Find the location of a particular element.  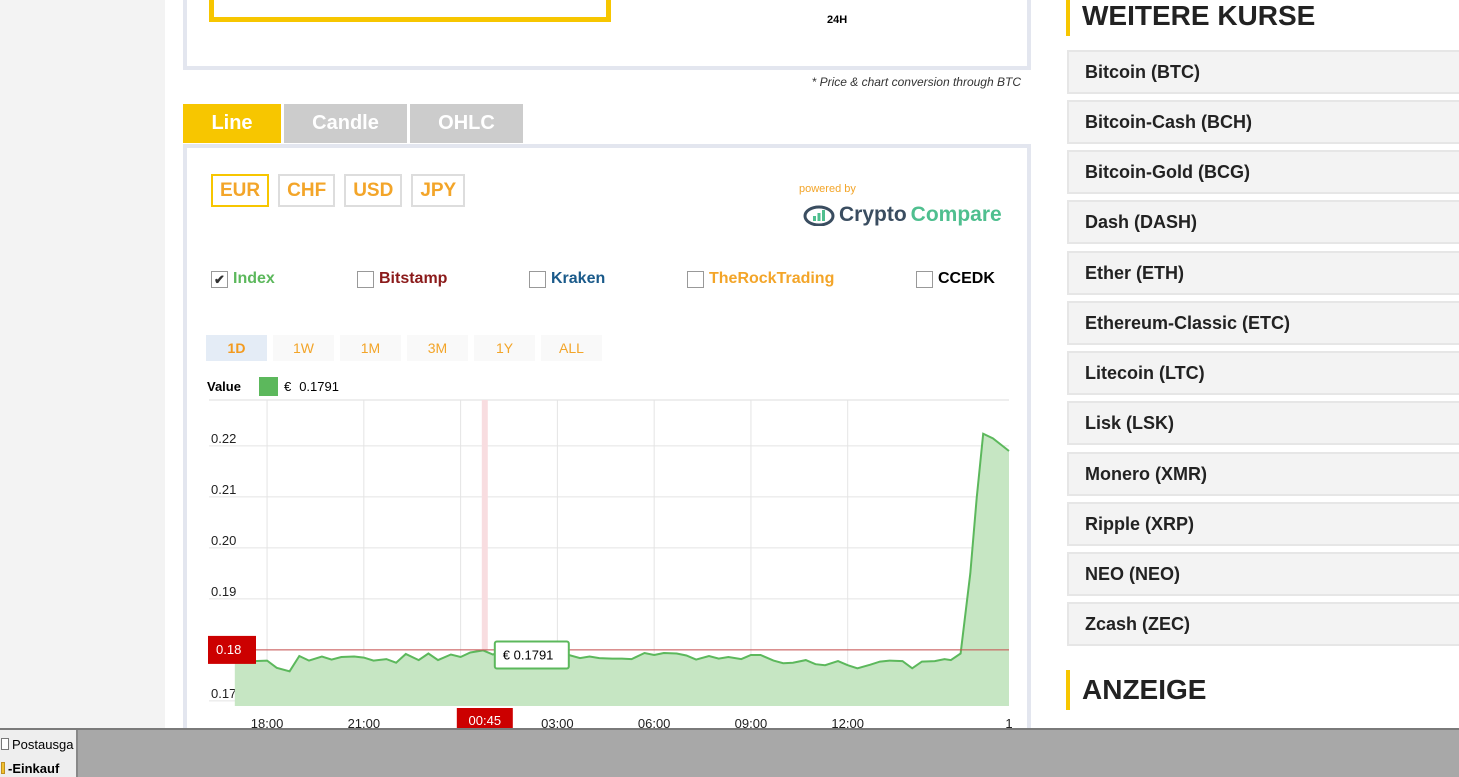

sidebar-heading-weitere-kurse: WEITERE KURSE is located at coordinates (1190, 18).